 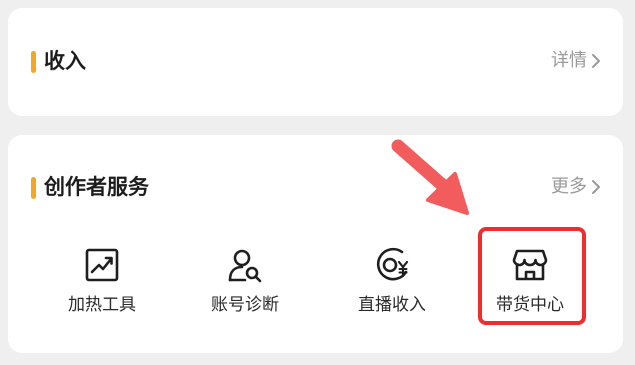 What do you see at coordinates (315, 188) in the screenshot?
I see `services-header: 创作者服务 更多` at bounding box center [315, 188].